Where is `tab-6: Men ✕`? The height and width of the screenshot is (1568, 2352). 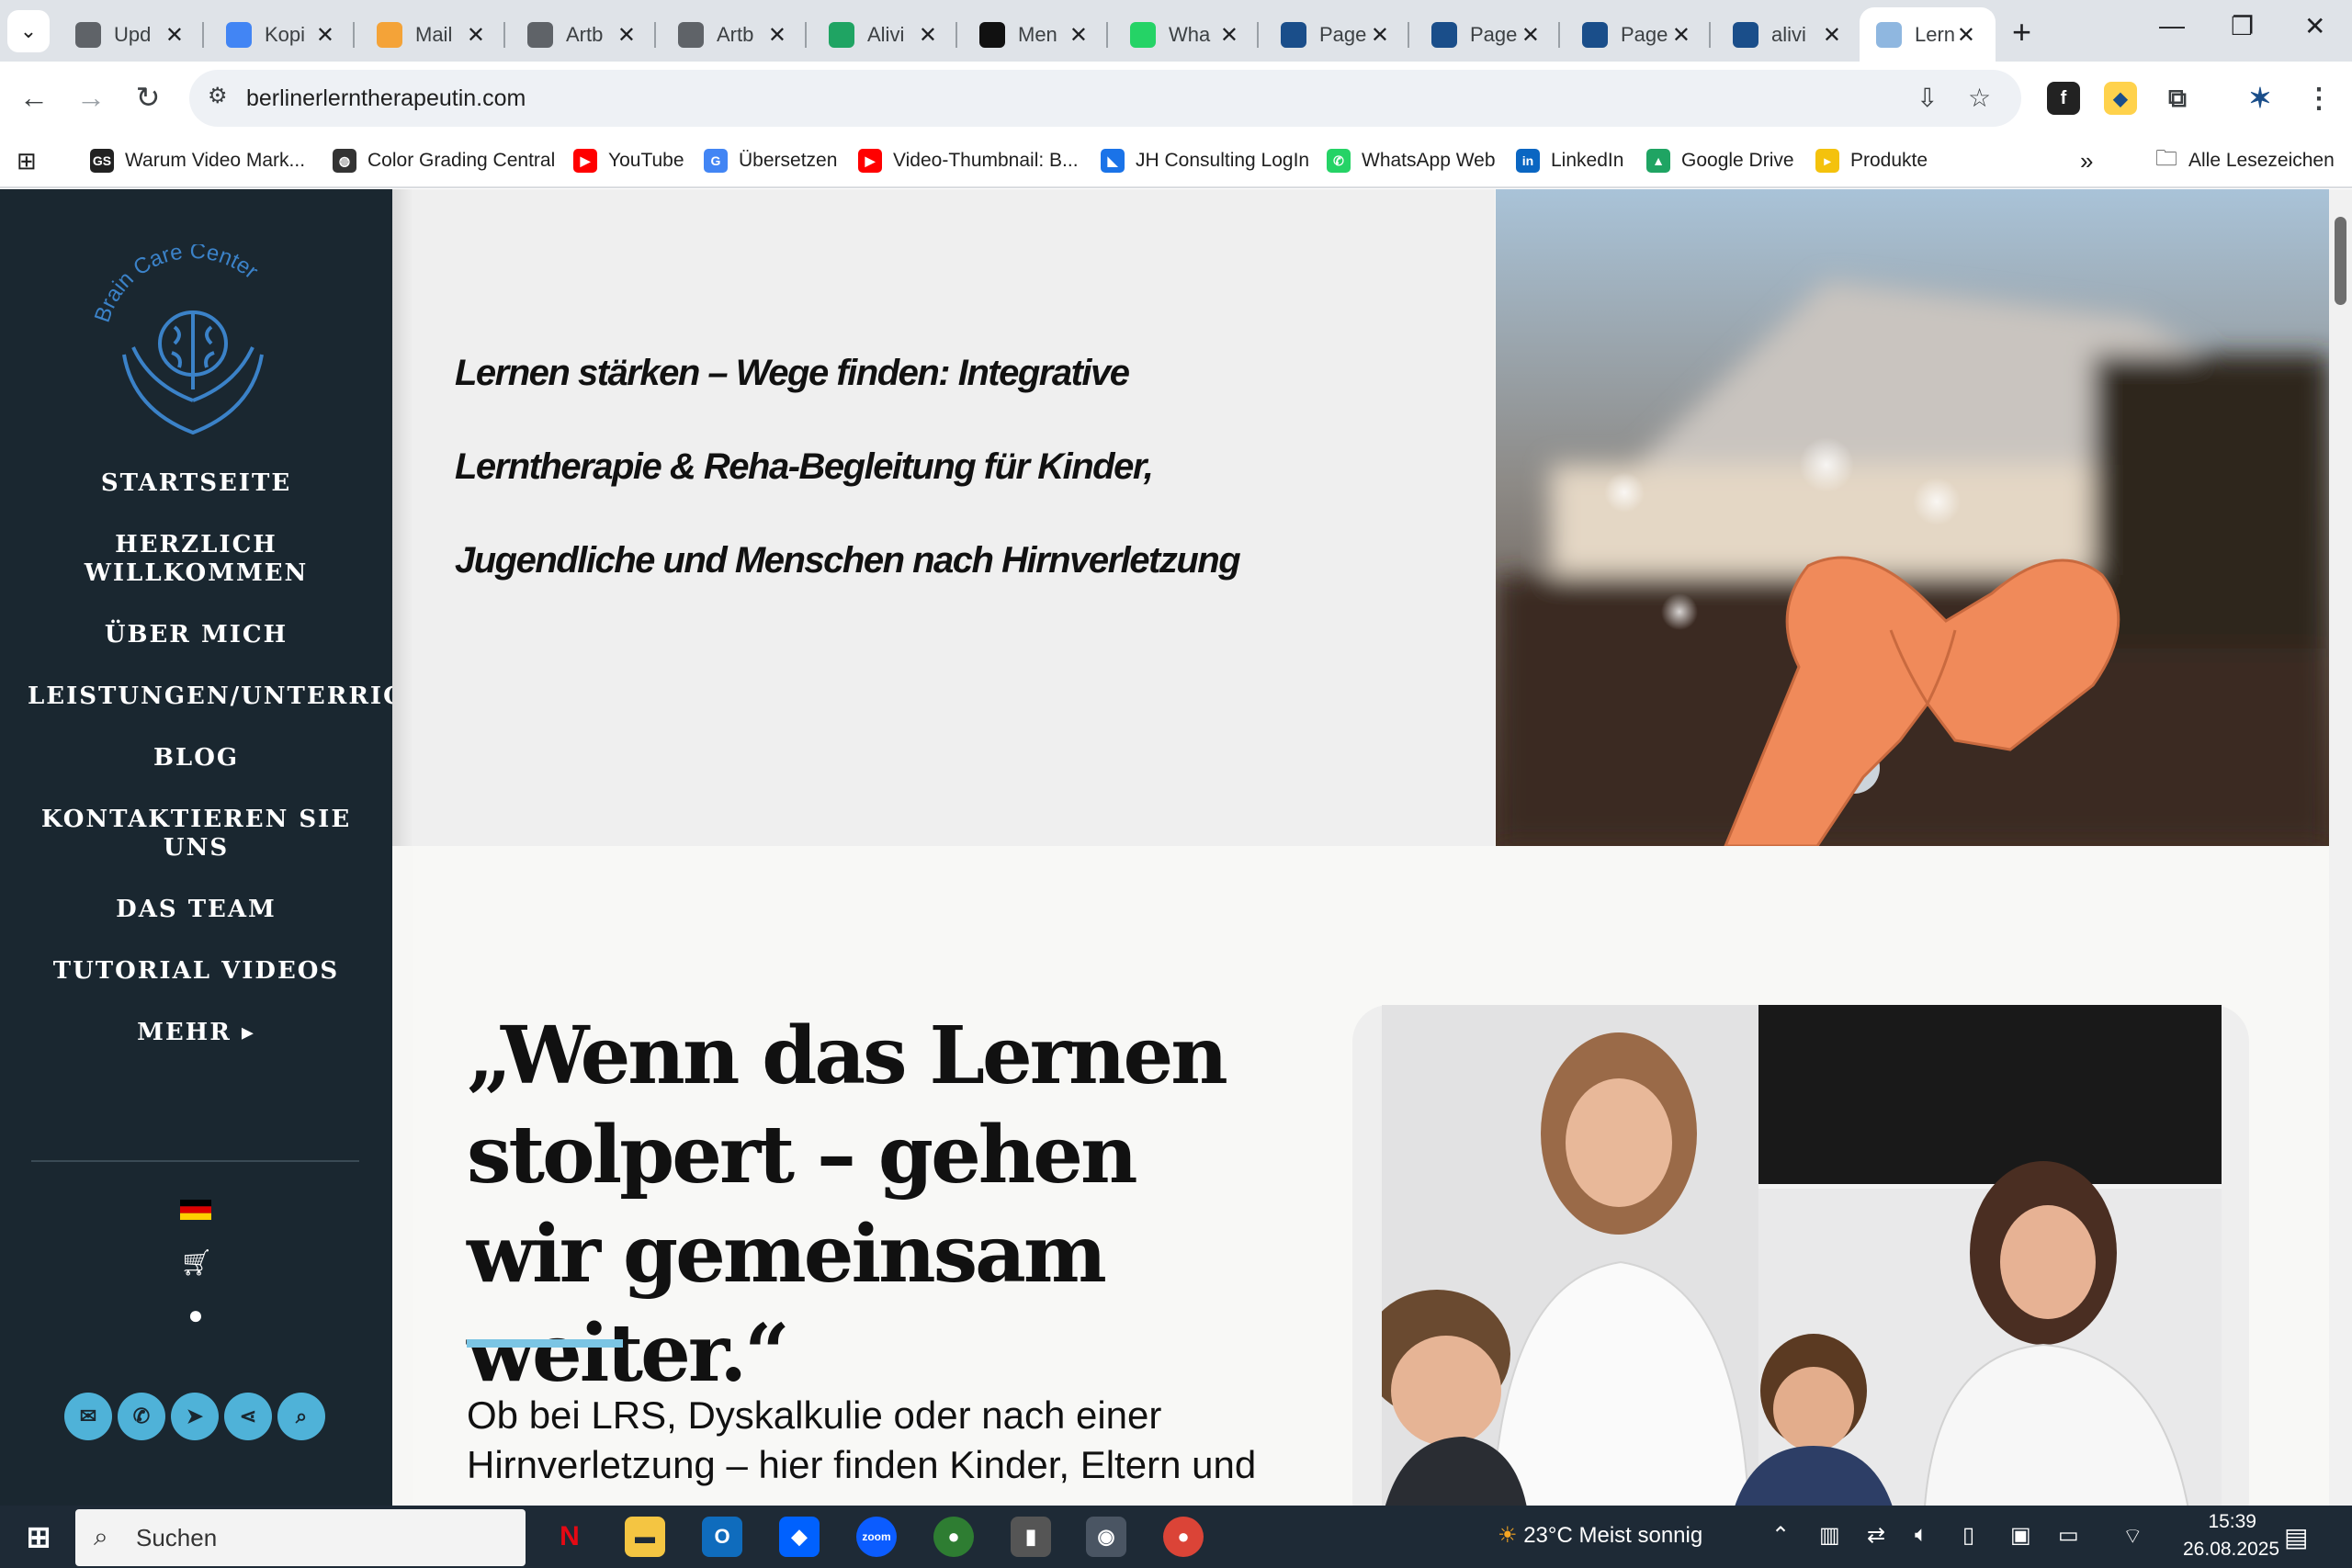
tab-6: Men ✕ is located at coordinates (1036, 35).